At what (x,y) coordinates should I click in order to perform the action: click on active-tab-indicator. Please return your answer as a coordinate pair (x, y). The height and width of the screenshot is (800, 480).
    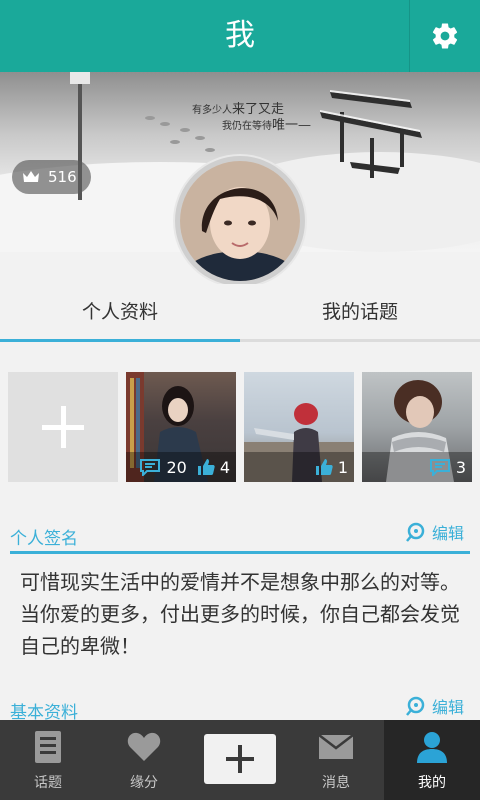
    Looking at the image, I should click on (120, 340).